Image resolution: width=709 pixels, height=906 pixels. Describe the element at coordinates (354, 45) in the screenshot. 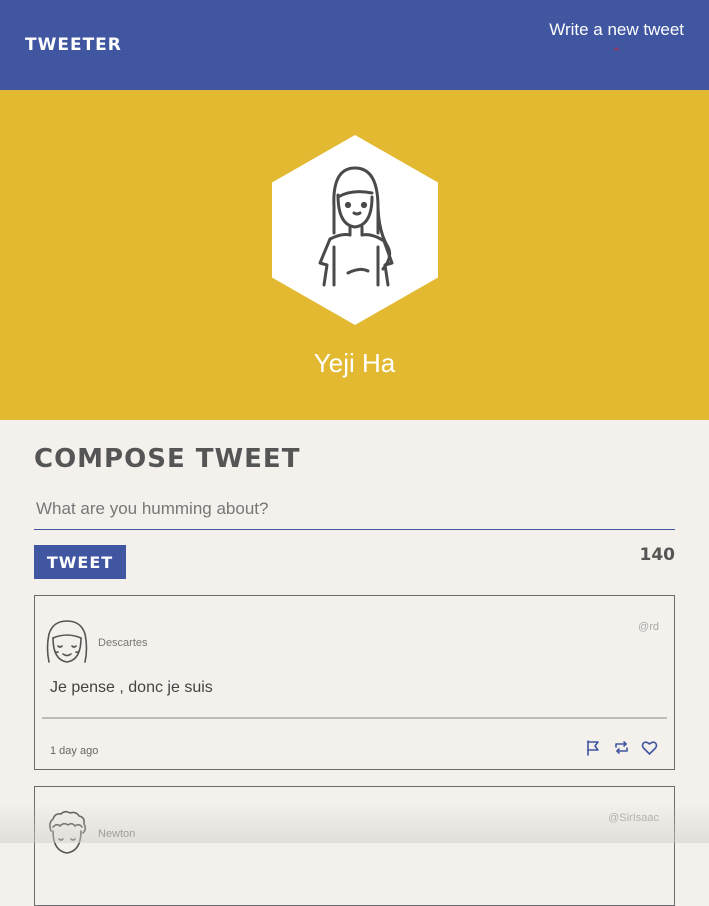

I see `top-nav: Tweeter Write a new tweet ⌃` at that location.